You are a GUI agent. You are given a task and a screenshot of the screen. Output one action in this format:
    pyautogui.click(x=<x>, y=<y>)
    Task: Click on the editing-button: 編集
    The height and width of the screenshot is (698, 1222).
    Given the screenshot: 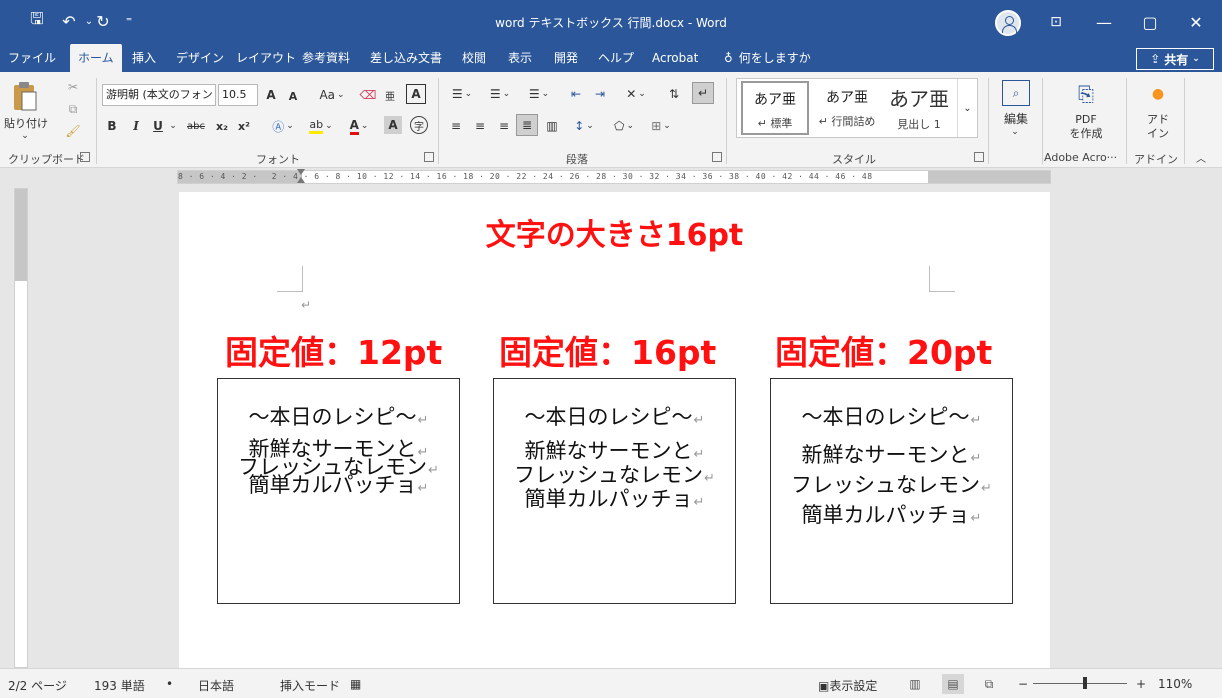 What is the action you would take?
    pyautogui.click(x=1016, y=118)
    